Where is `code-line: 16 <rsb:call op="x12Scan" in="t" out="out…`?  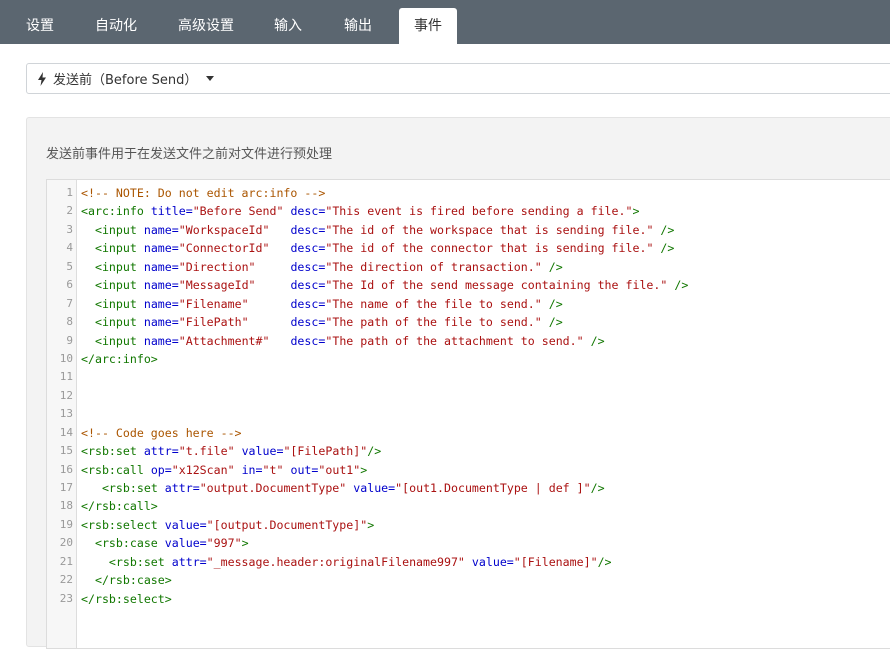 code-line: 16 <rsb:call op="x12Scan" in="t" out="out… is located at coordinates (468, 470).